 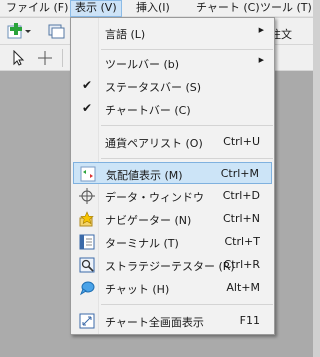 What do you see at coordinates (154, 197) in the screenshot?
I see `menu-item-label: データ・ウィンドウ` at bounding box center [154, 197].